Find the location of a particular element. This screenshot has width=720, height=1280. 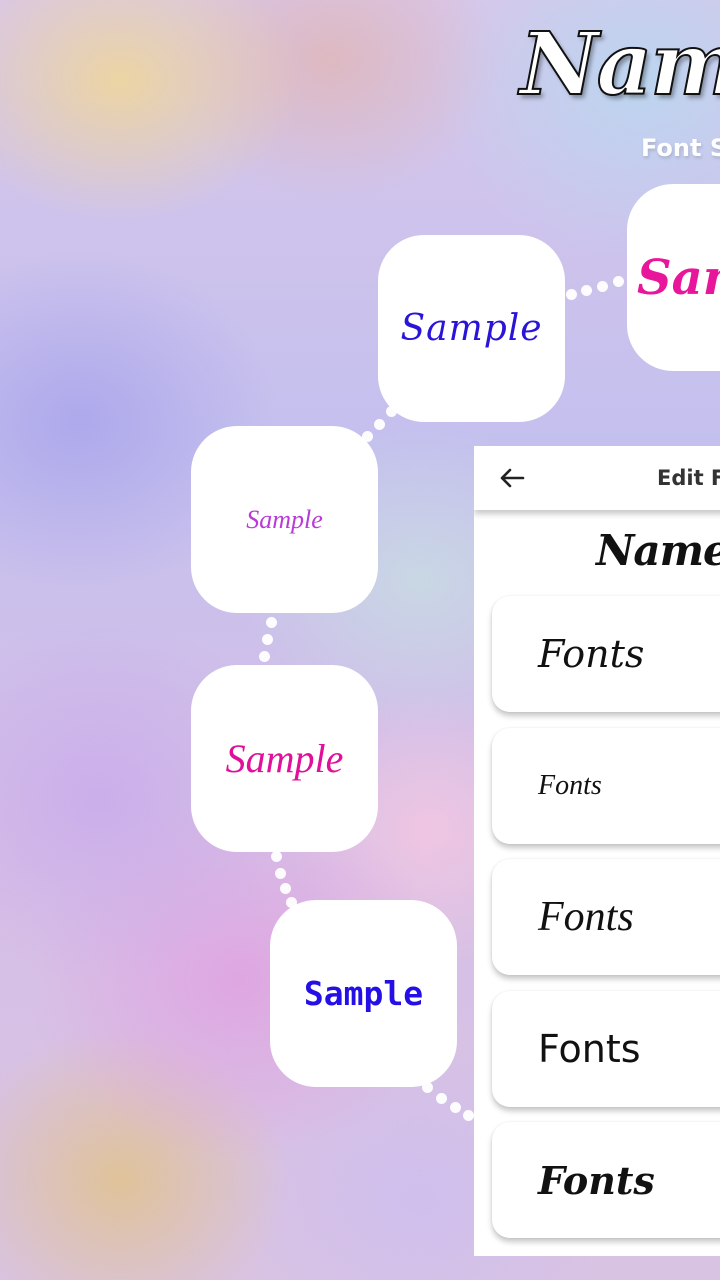

arrow-left-icon is located at coordinates (512, 478).